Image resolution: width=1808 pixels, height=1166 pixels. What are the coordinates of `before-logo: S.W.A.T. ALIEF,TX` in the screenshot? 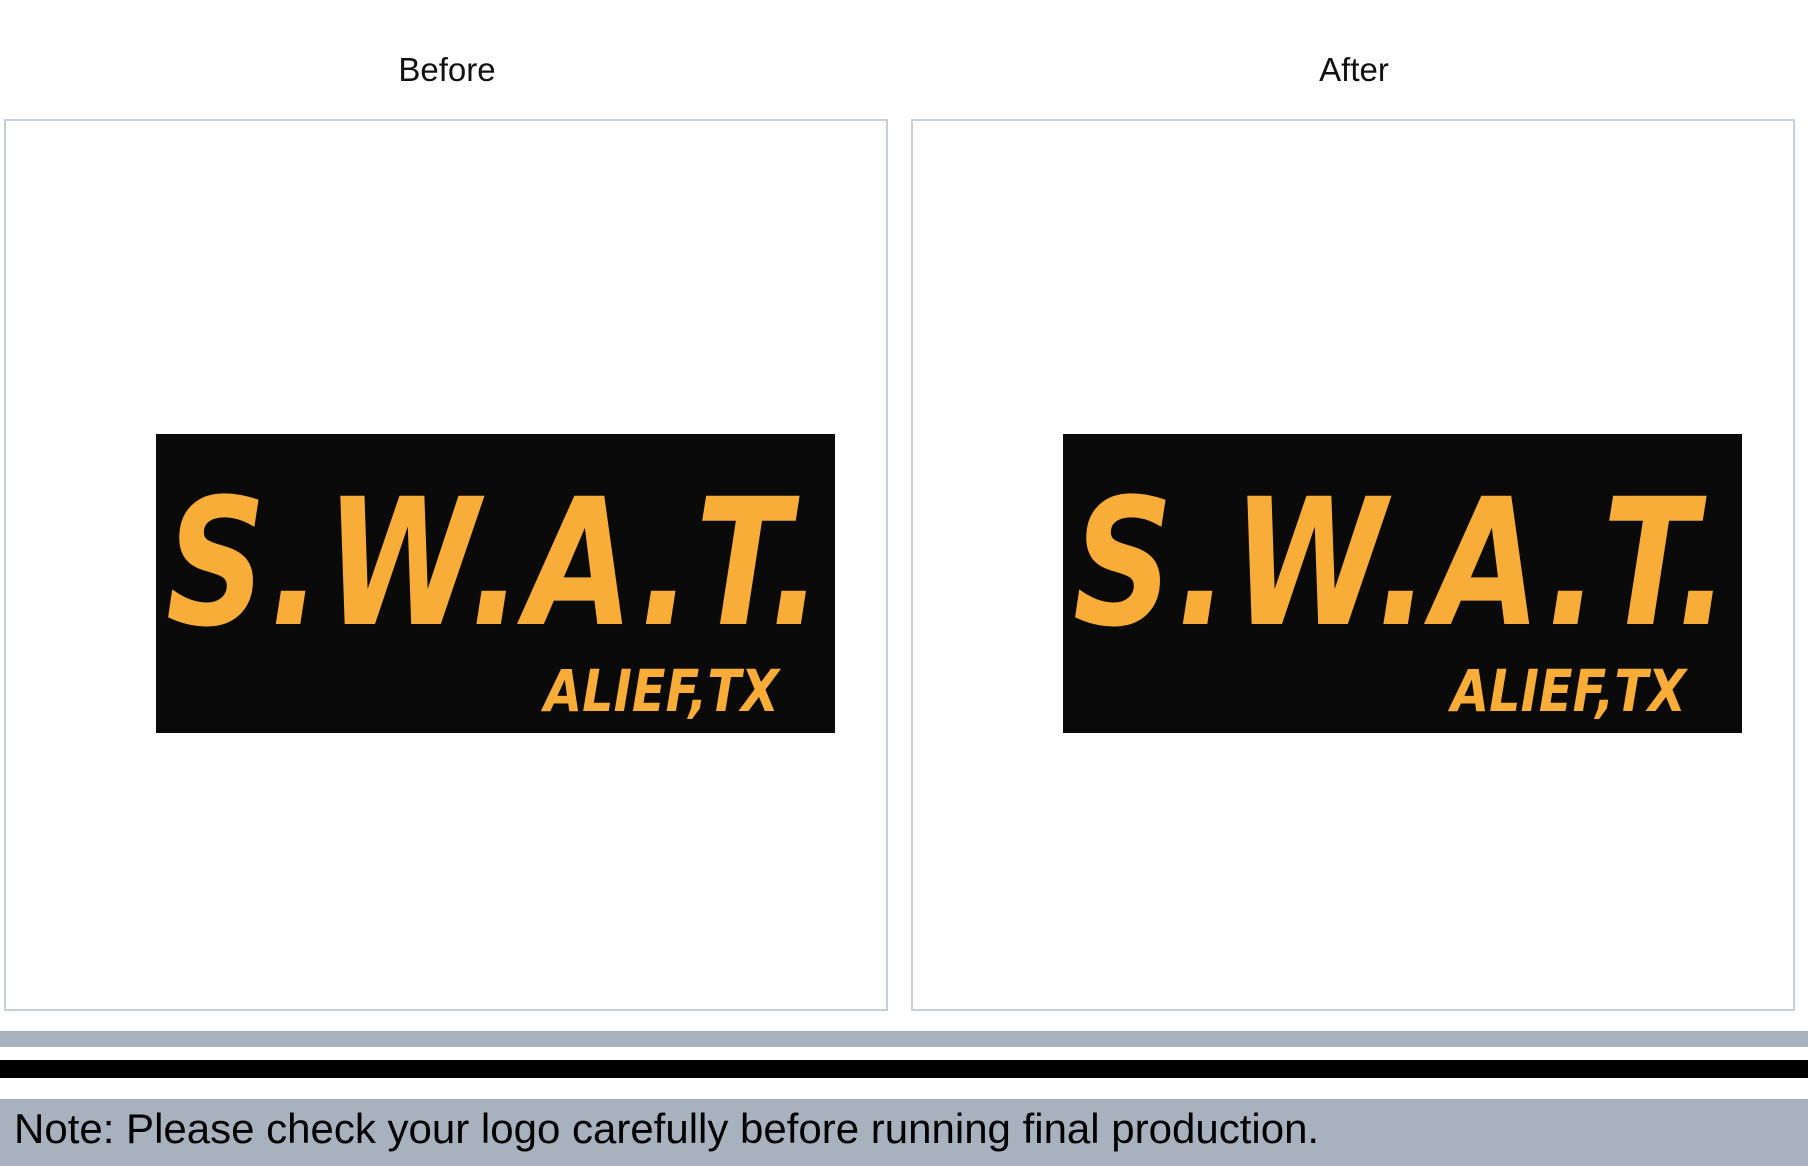 It's located at (495, 583).